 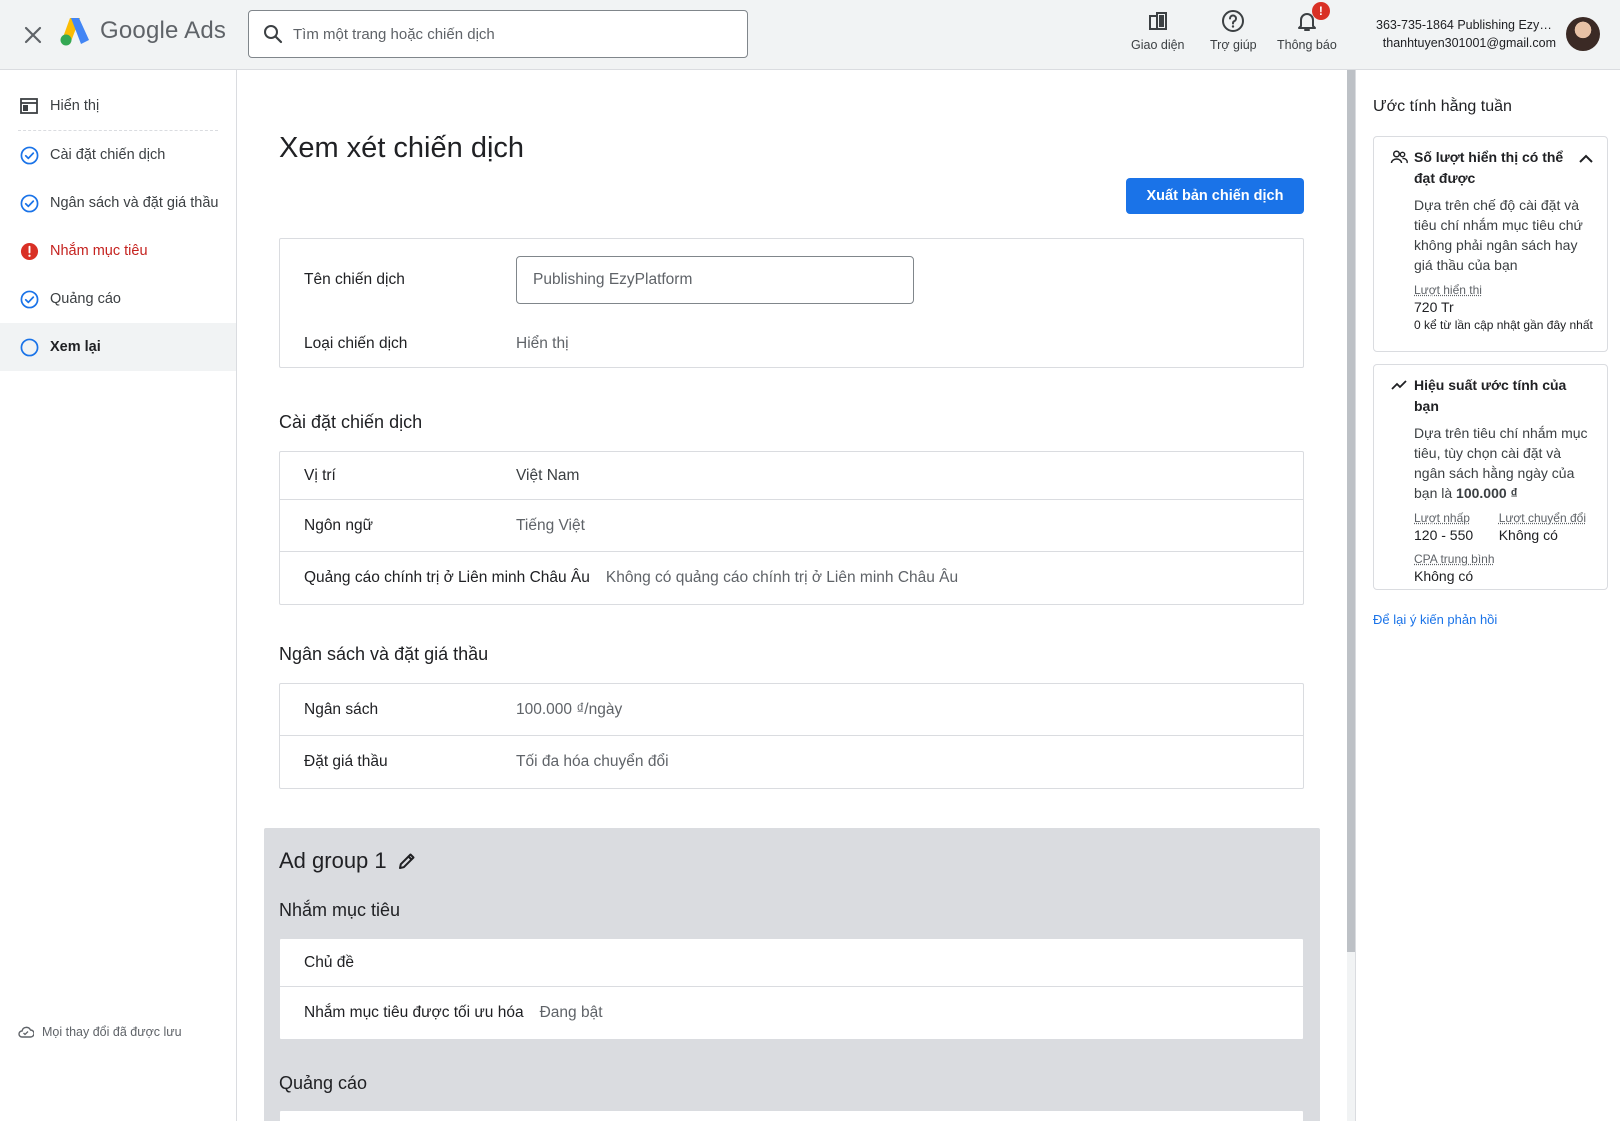 I want to click on cpa-value: Không có, so click(x=1444, y=576).